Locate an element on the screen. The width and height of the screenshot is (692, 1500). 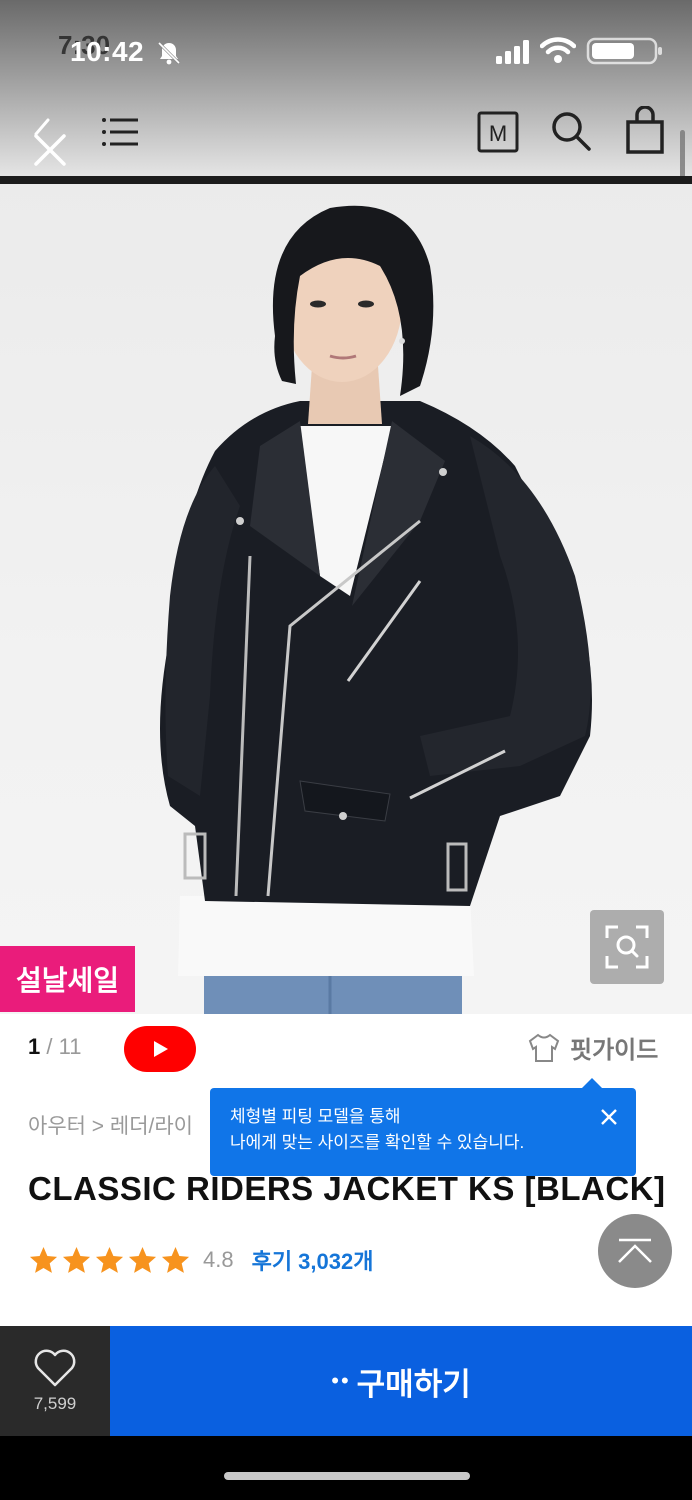
sale-badge: 설날세일 is located at coordinates (67, 979).